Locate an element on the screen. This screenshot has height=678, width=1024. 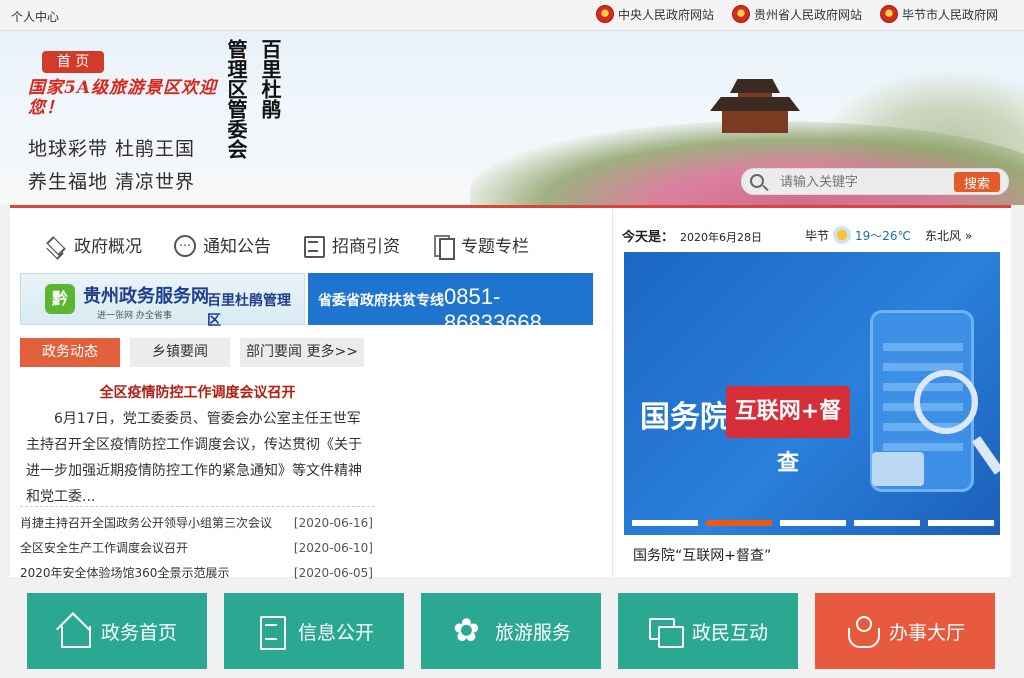
document-icon is located at coordinates (271, 632).